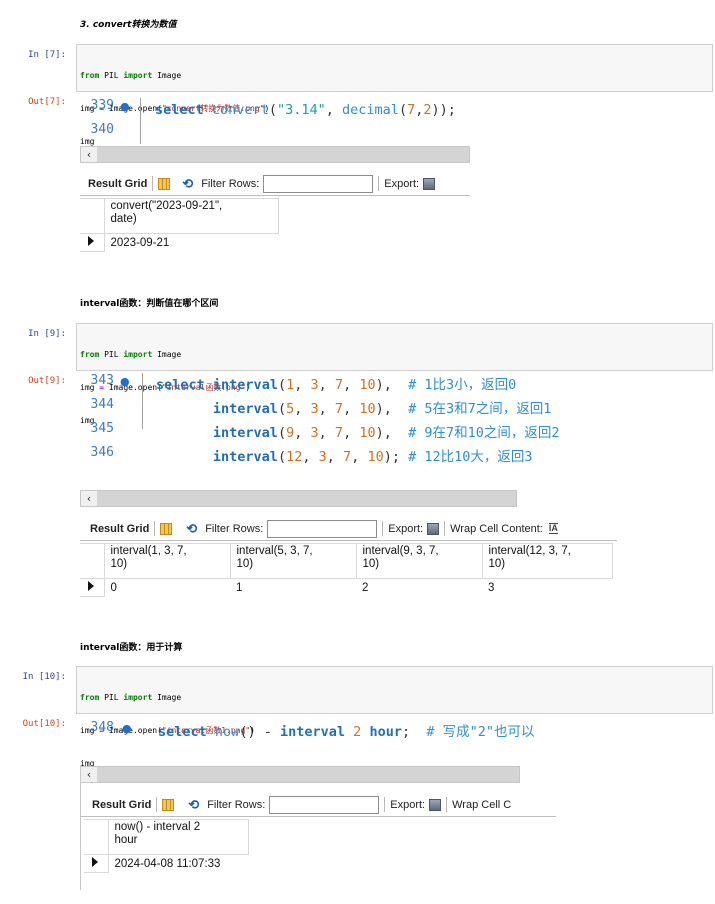  Describe the element at coordinates (191, 243) in the screenshot. I see `table-cell: 2023-09-21` at that location.